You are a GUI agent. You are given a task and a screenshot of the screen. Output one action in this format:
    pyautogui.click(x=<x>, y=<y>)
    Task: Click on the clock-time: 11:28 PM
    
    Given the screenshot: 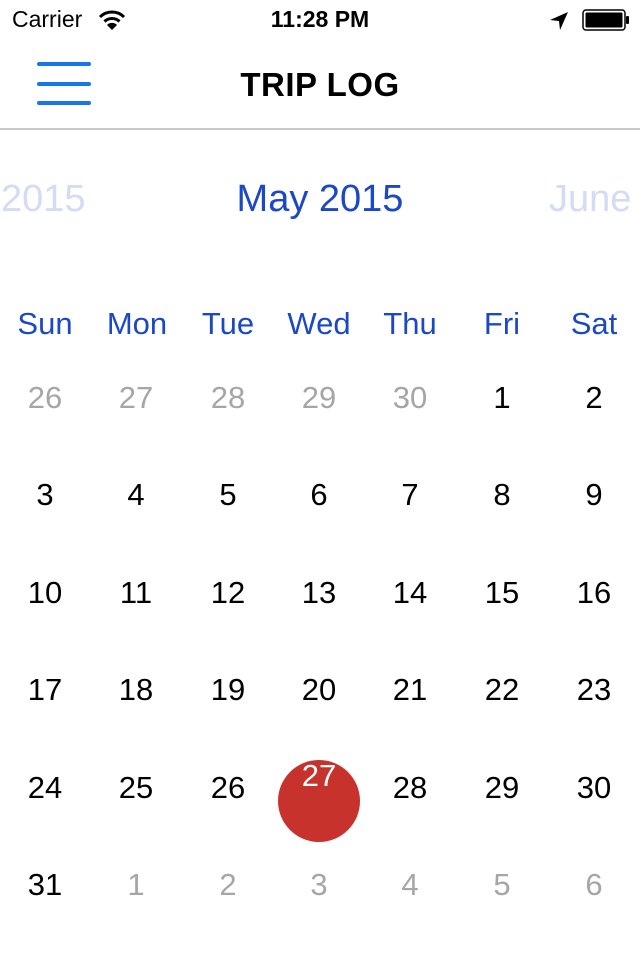 What is the action you would take?
    pyautogui.click(x=320, y=19)
    